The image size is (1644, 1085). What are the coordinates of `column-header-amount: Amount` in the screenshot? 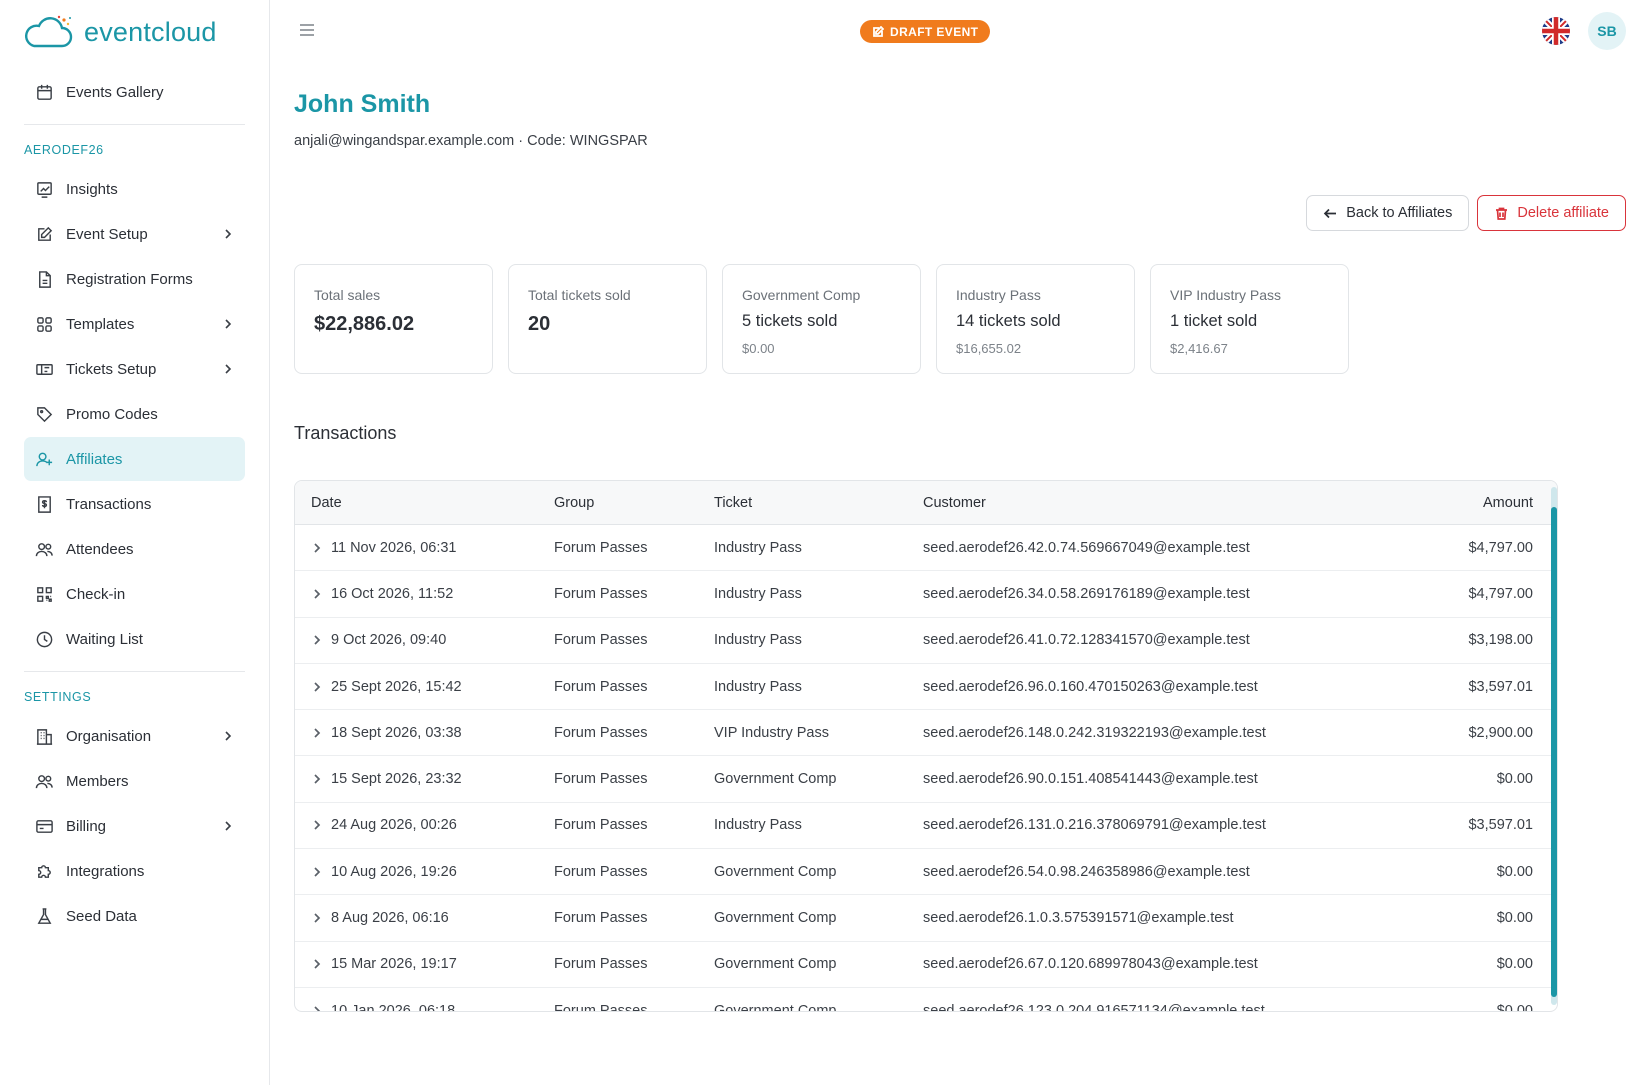 It's located at (1470, 503).